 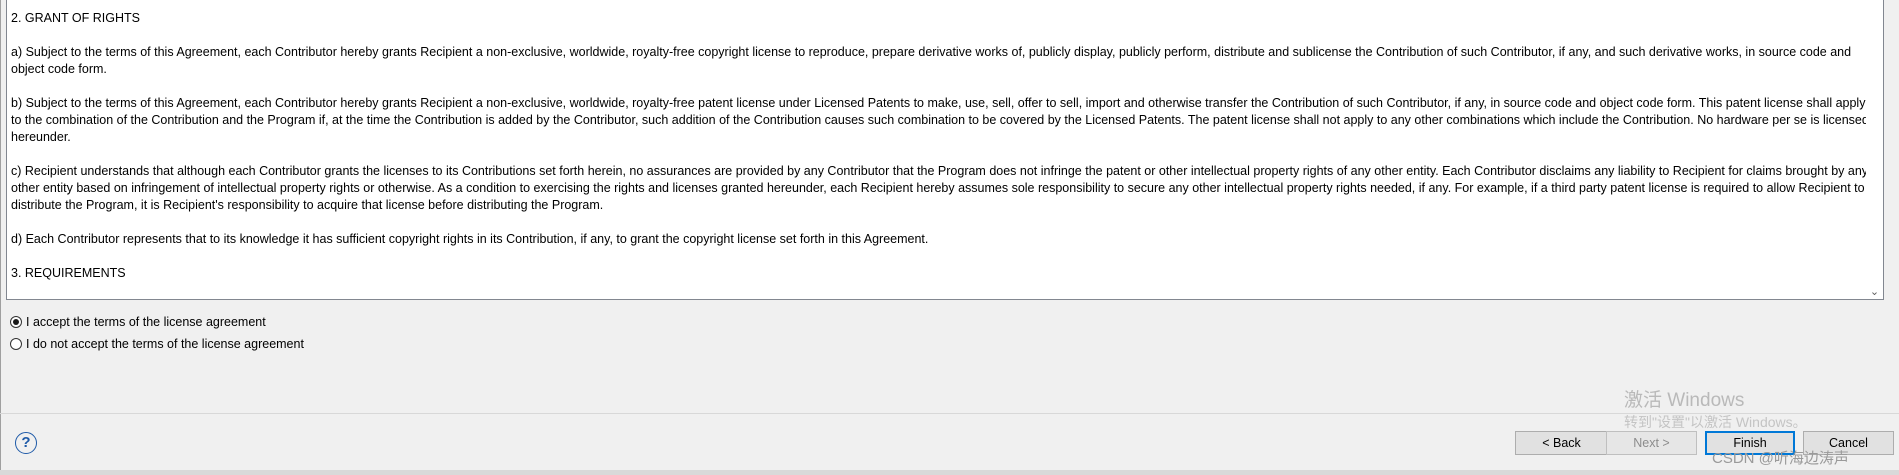 I want to click on footer-separator, so click(x=949, y=413).